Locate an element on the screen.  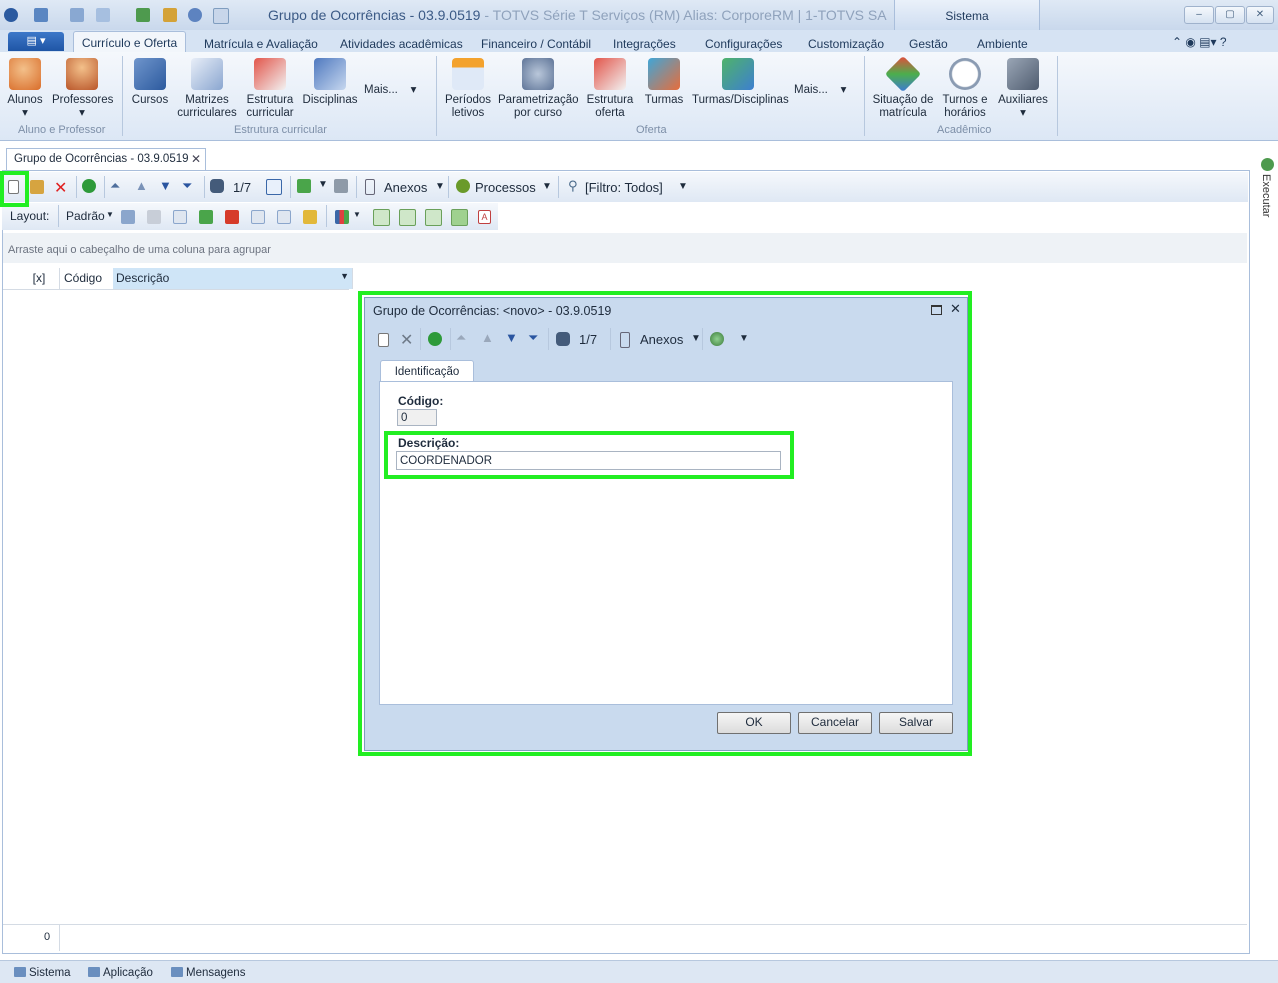
structure-icon is located at coordinates (610, 74).